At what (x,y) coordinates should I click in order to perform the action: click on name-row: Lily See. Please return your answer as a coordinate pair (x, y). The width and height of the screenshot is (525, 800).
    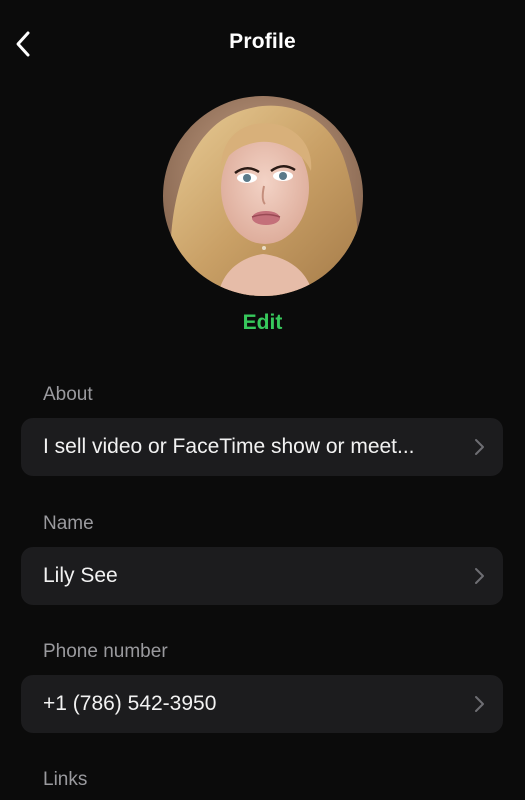
    Looking at the image, I should click on (262, 576).